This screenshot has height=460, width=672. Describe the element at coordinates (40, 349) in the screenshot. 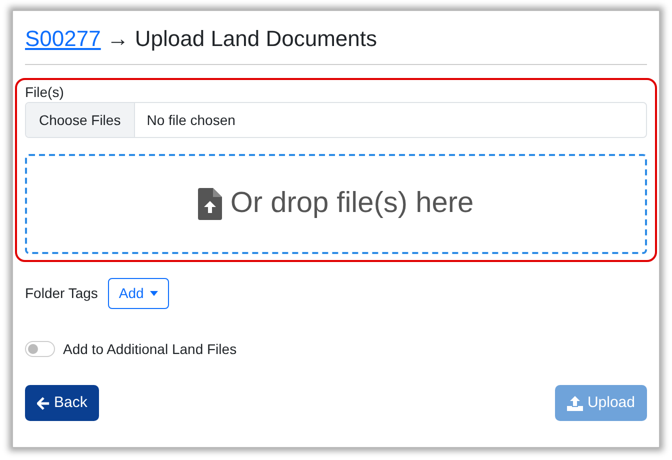

I see `toggle-switch` at that location.